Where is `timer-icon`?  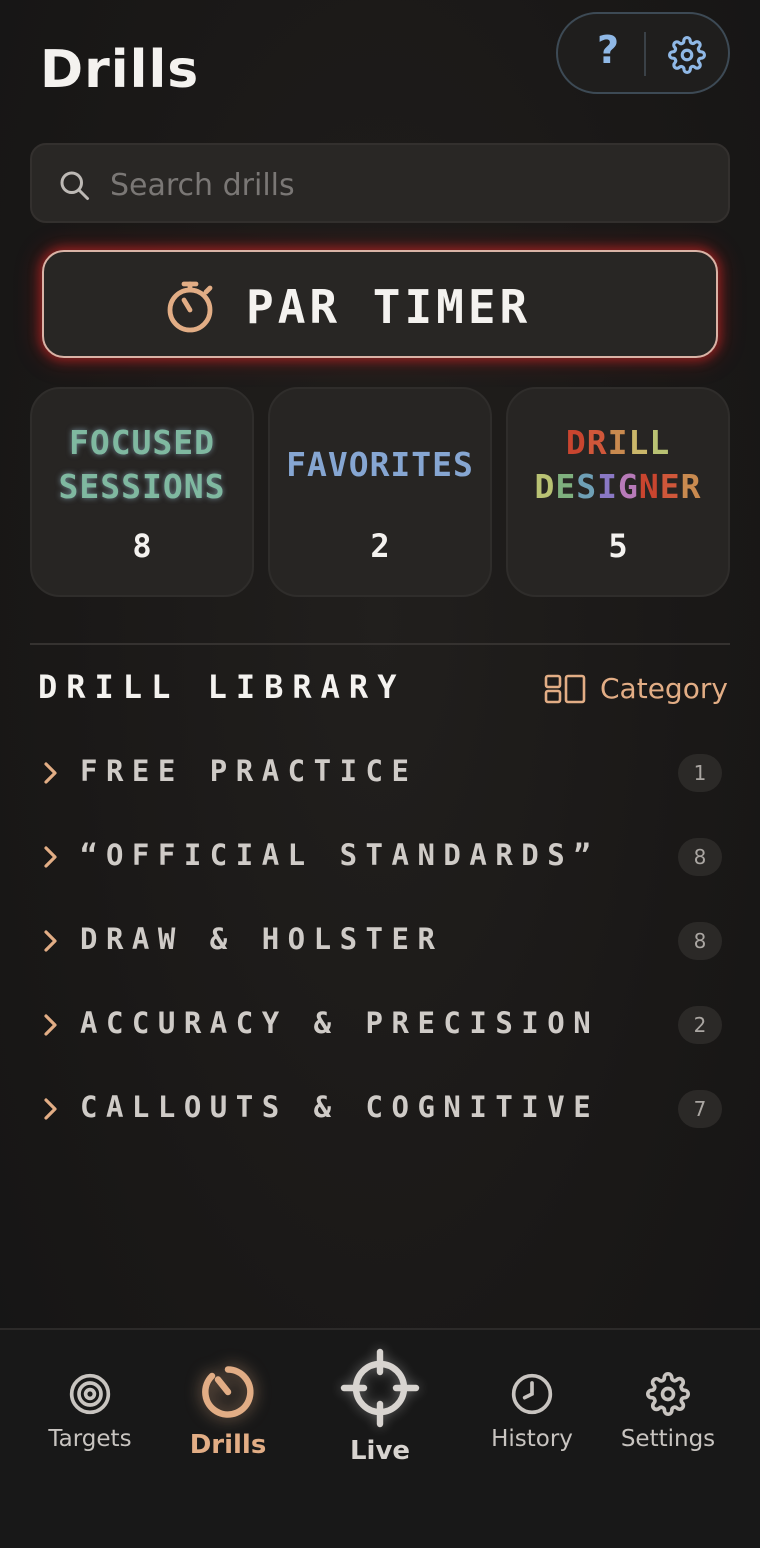 timer-icon is located at coordinates (228, 1392).